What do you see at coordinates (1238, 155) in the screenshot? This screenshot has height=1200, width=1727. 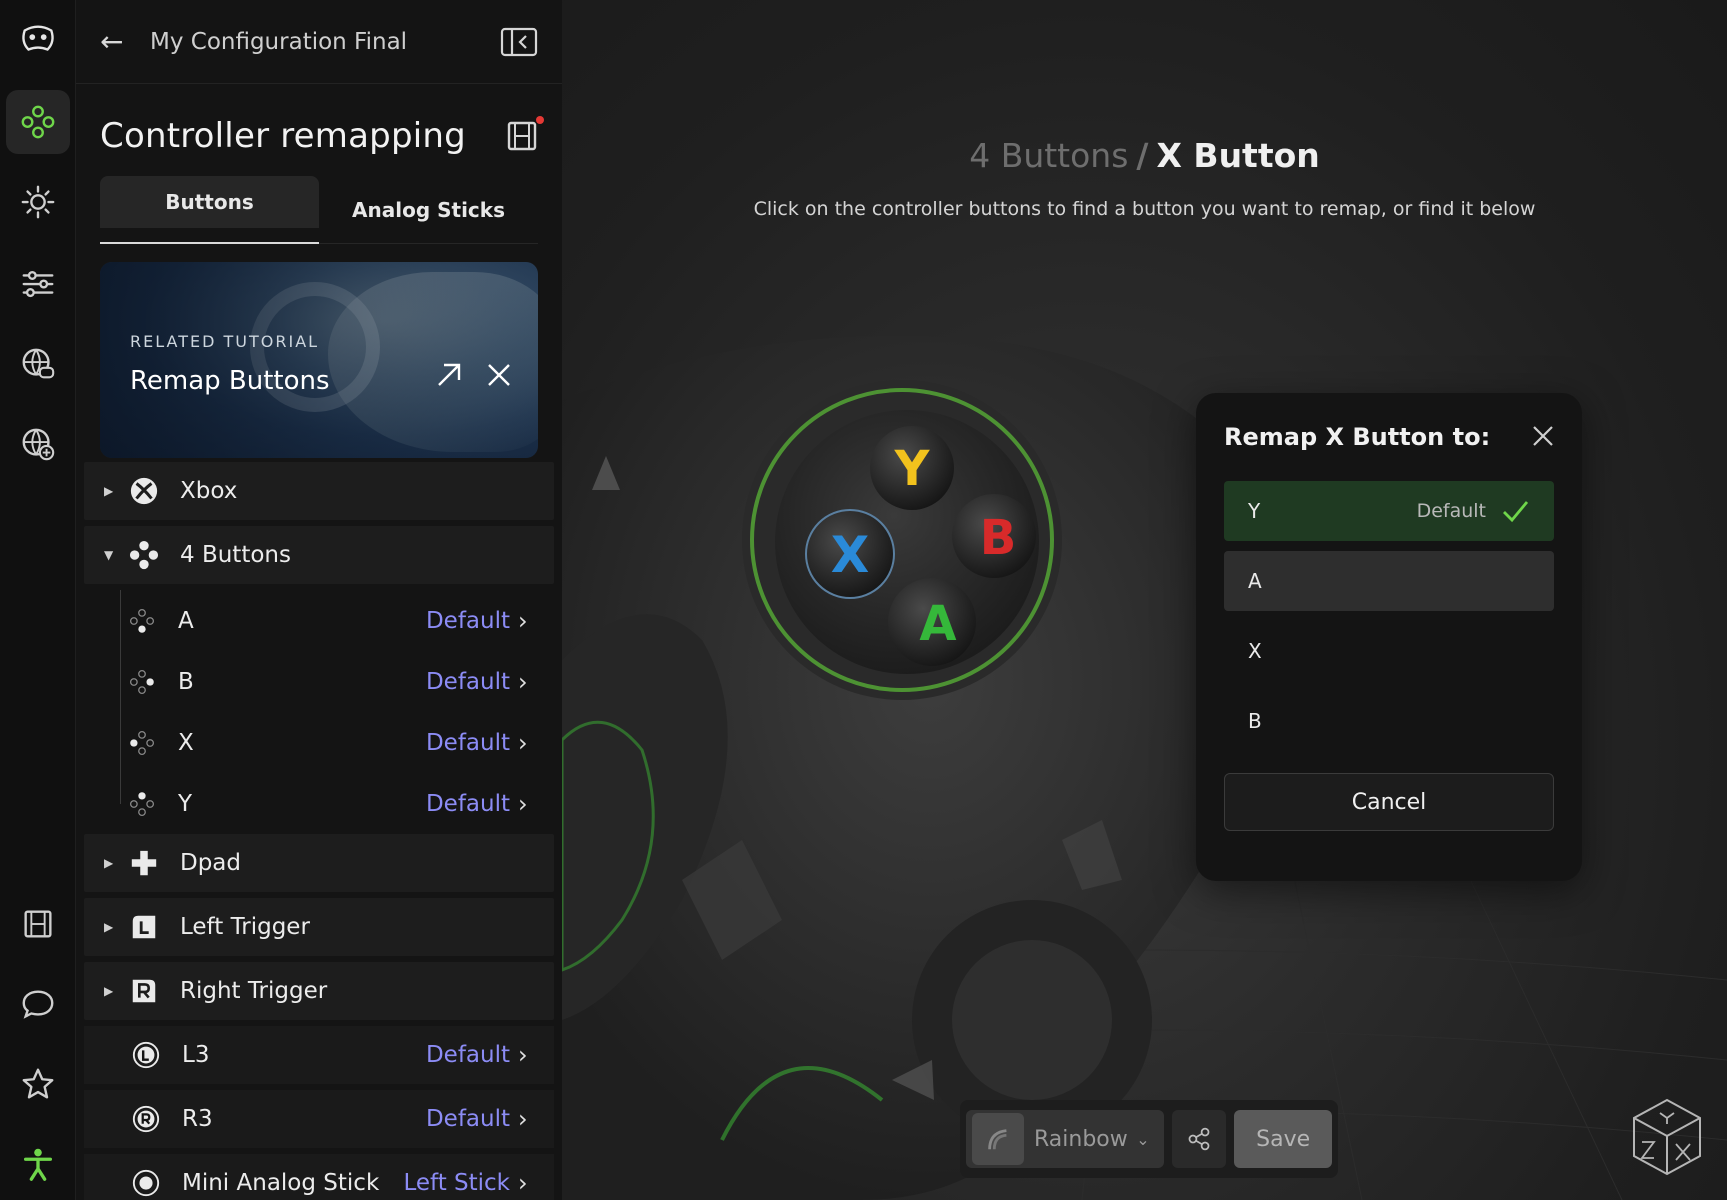 I see `breadcrumb-current: X Button` at bounding box center [1238, 155].